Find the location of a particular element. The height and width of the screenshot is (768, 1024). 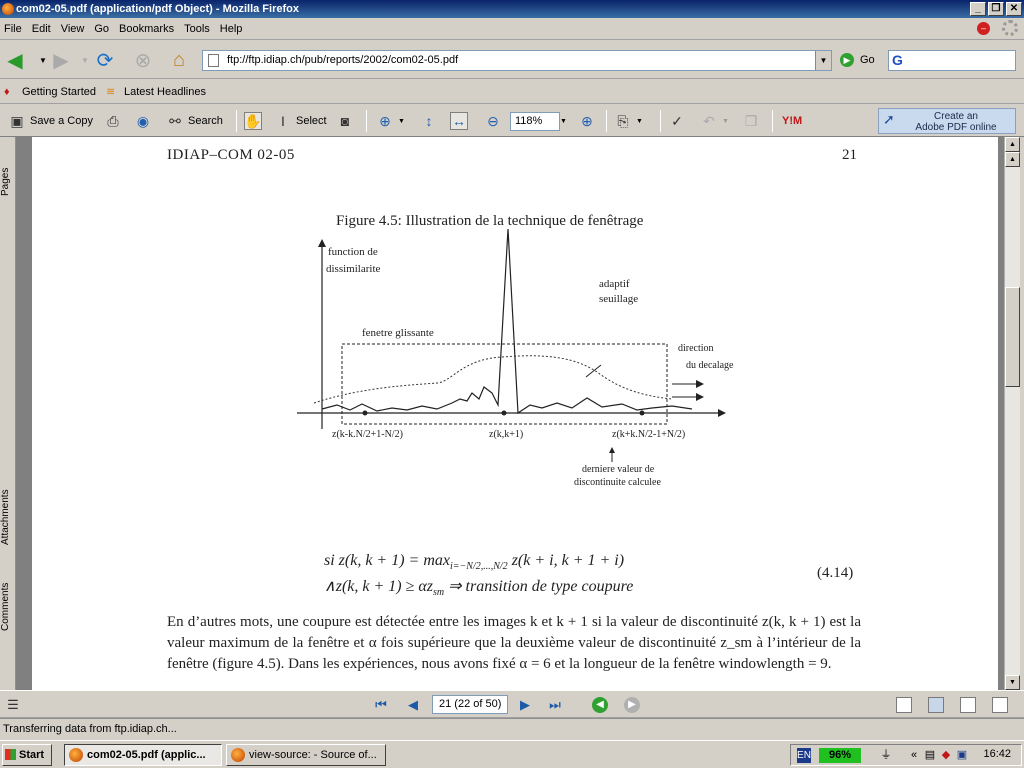

back-arrow-icon: ◀ is located at coordinates (15, 60).